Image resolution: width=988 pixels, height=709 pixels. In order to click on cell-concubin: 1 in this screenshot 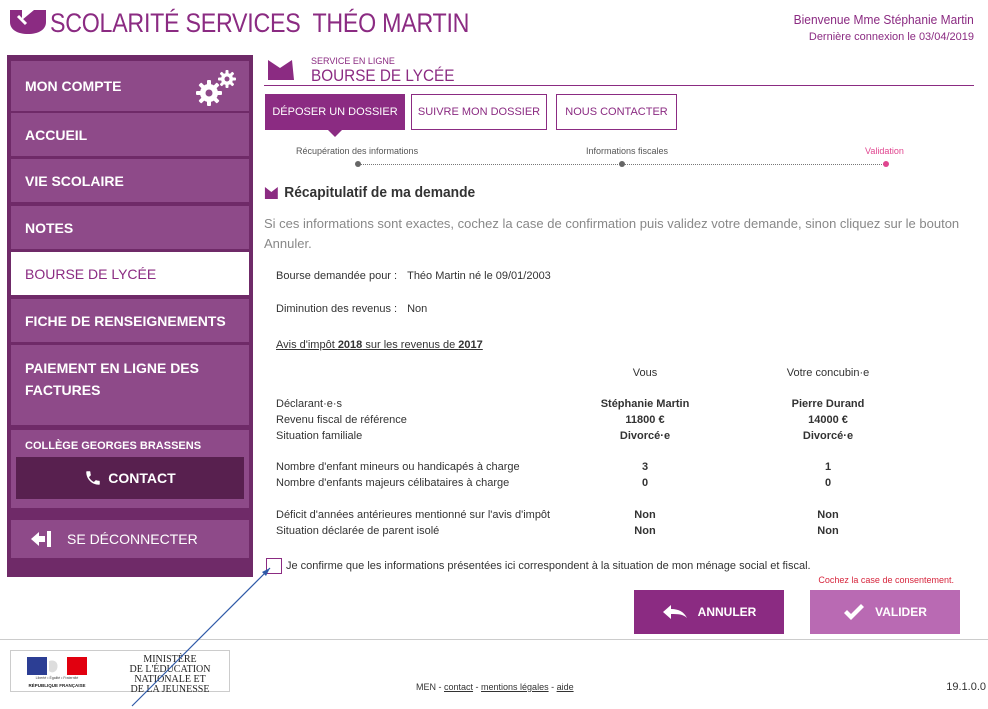, I will do `click(828, 467)`.